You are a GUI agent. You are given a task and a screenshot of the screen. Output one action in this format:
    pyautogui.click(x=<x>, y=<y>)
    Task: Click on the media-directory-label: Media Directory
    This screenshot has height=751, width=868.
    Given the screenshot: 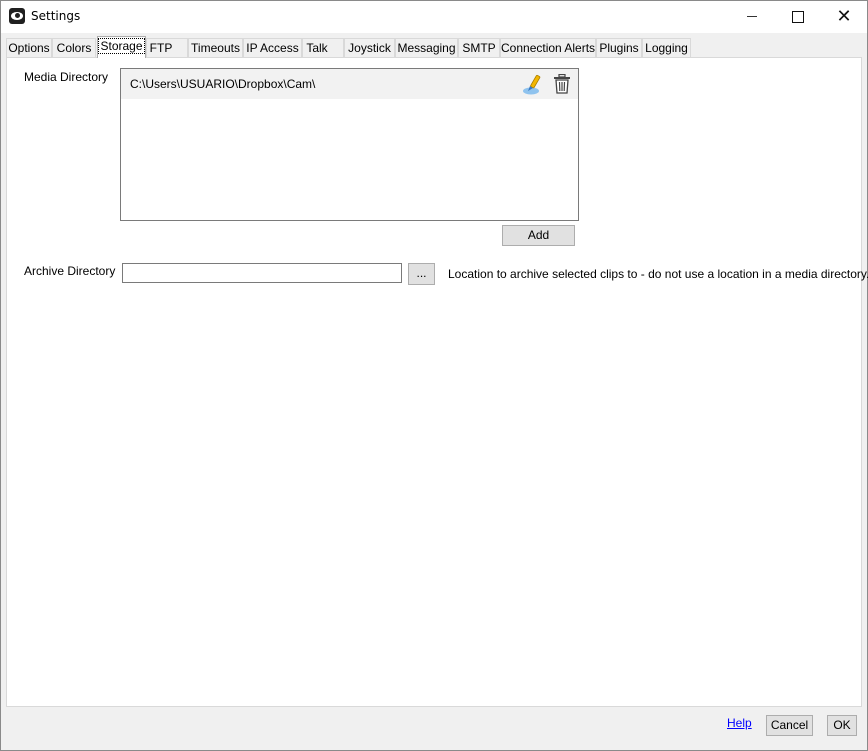 What is the action you would take?
    pyautogui.click(x=66, y=77)
    